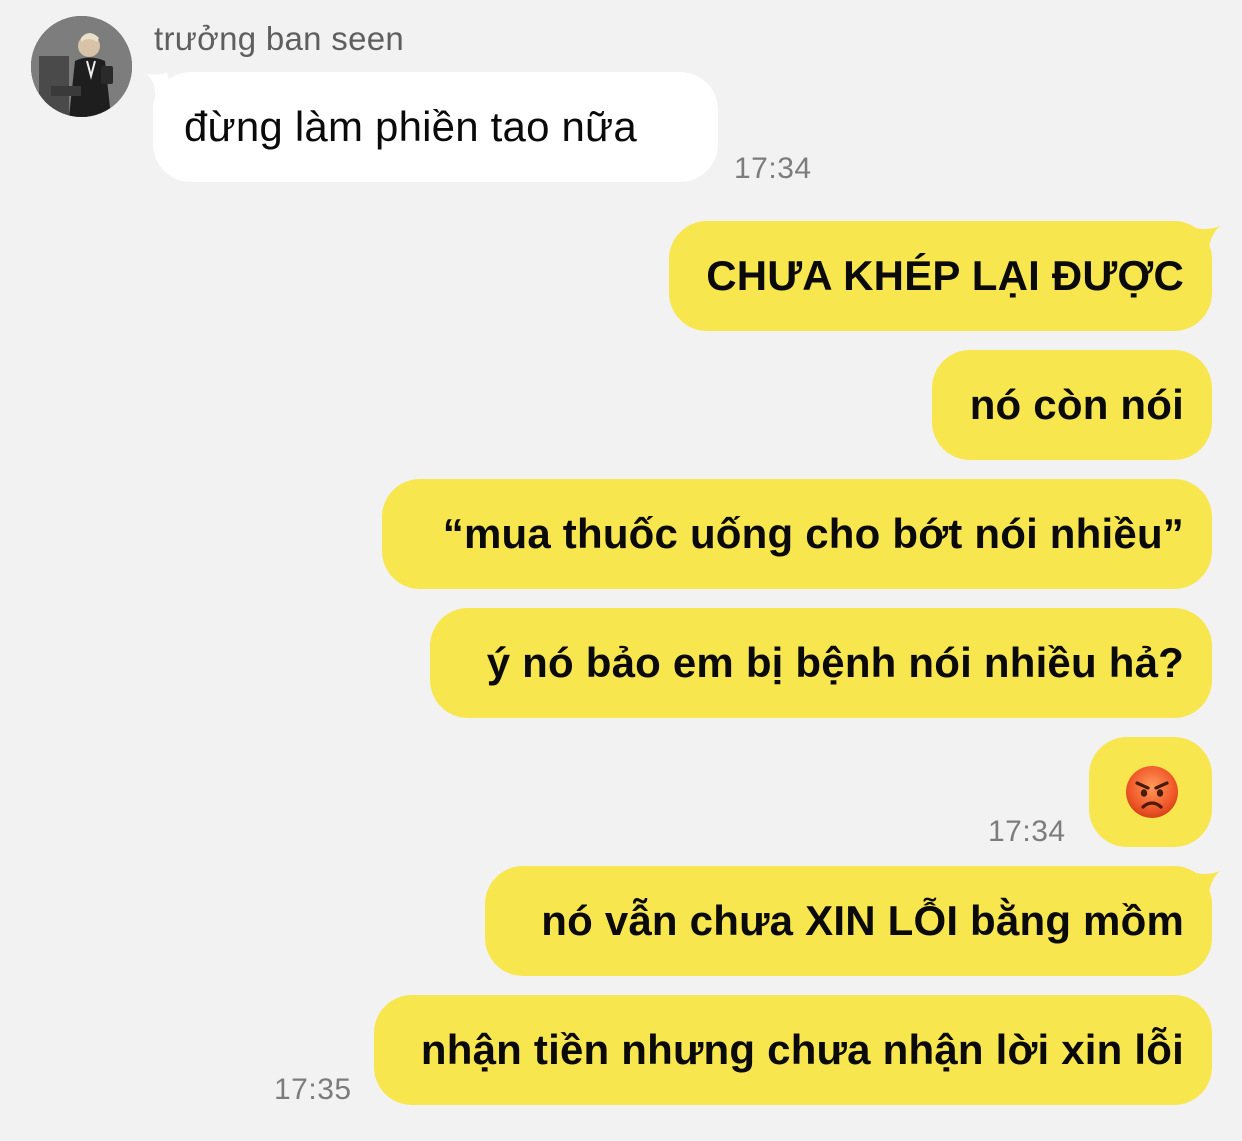 This screenshot has width=1242, height=1141. Describe the element at coordinates (1076, 404) in the screenshot. I see `outgoing-message-text: nó còn nói` at that location.